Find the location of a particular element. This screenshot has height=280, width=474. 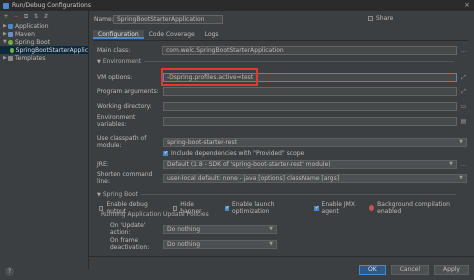

environment-variables-field is located at coordinates (310, 121).